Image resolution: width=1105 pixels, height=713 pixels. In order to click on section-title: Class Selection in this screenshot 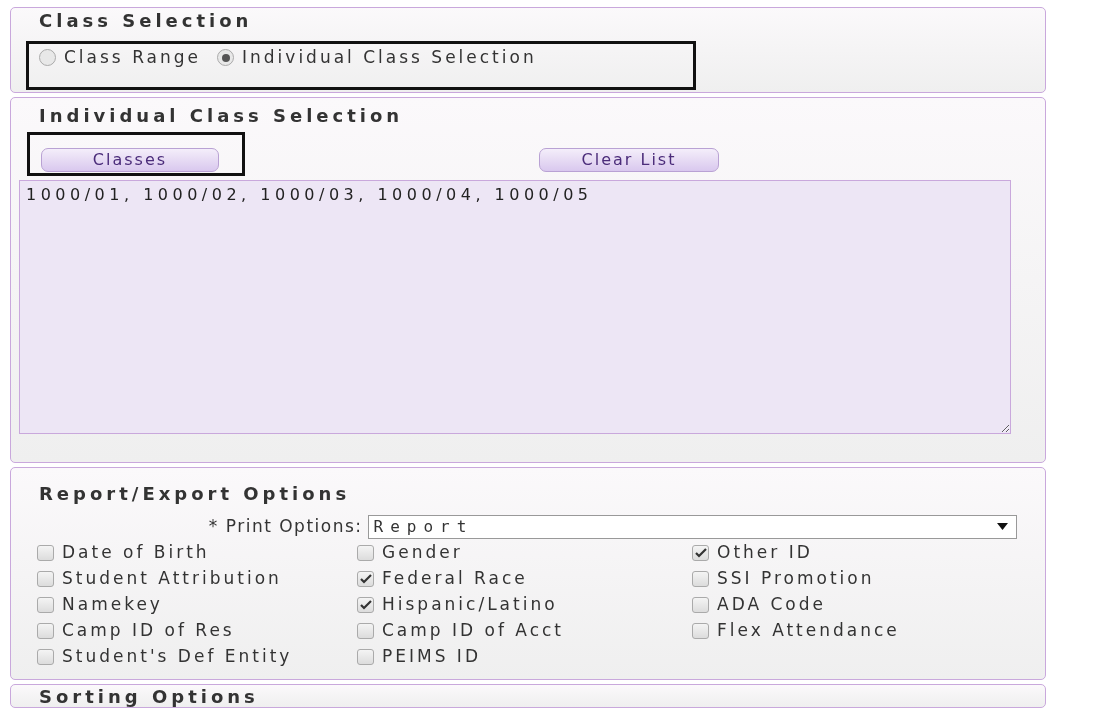, I will do `click(146, 21)`.